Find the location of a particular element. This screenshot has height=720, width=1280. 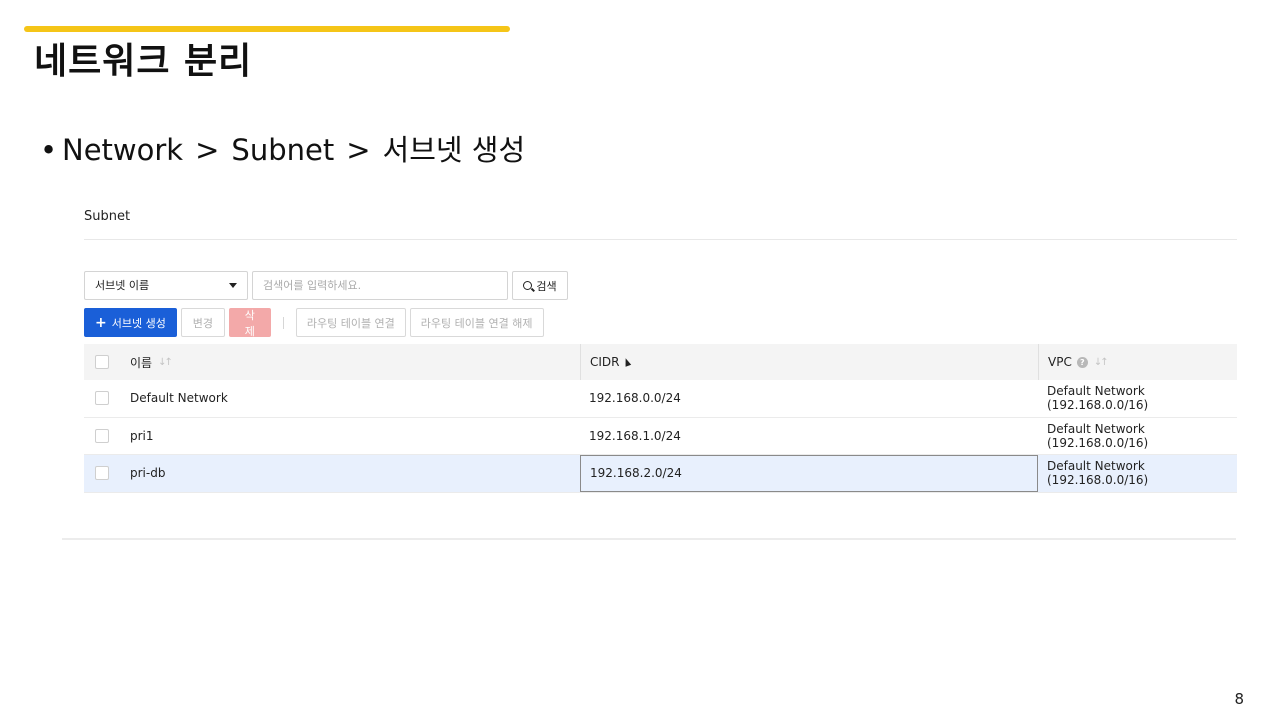

header-name-label: 이름 is located at coordinates (141, 362).